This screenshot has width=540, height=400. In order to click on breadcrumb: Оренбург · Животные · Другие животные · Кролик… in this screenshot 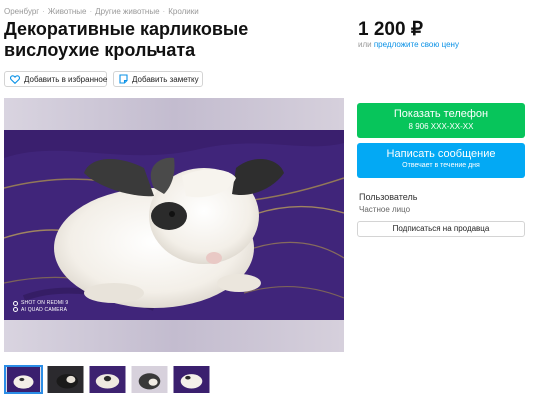, I will do `click(101, 11)`.